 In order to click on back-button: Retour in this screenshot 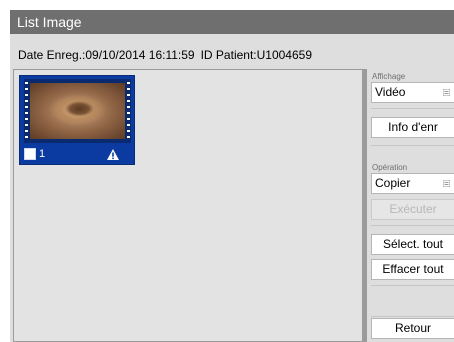, I will do `click(412, 328)`.